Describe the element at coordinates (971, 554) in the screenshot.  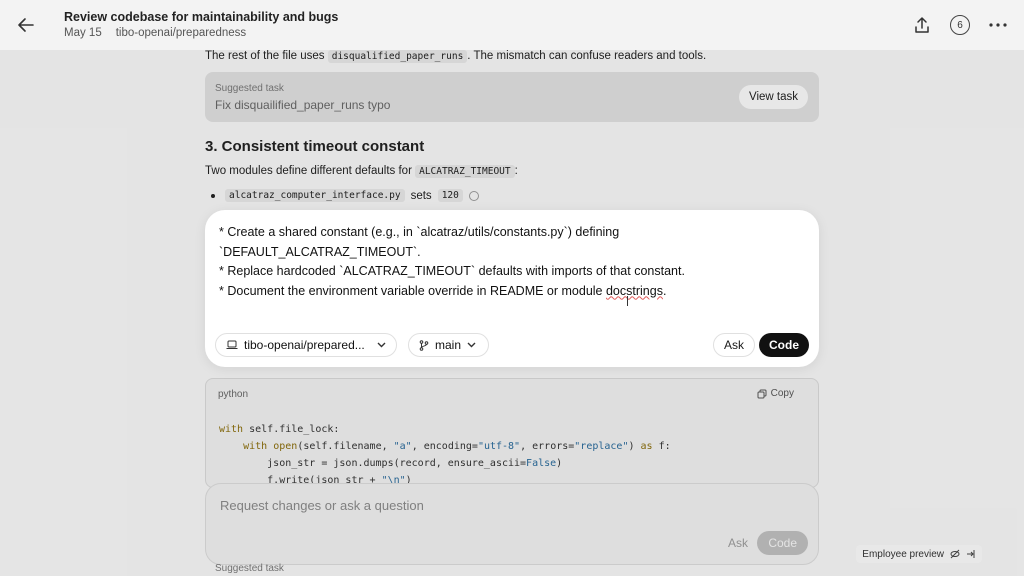
I see `exit-icon` at that location.